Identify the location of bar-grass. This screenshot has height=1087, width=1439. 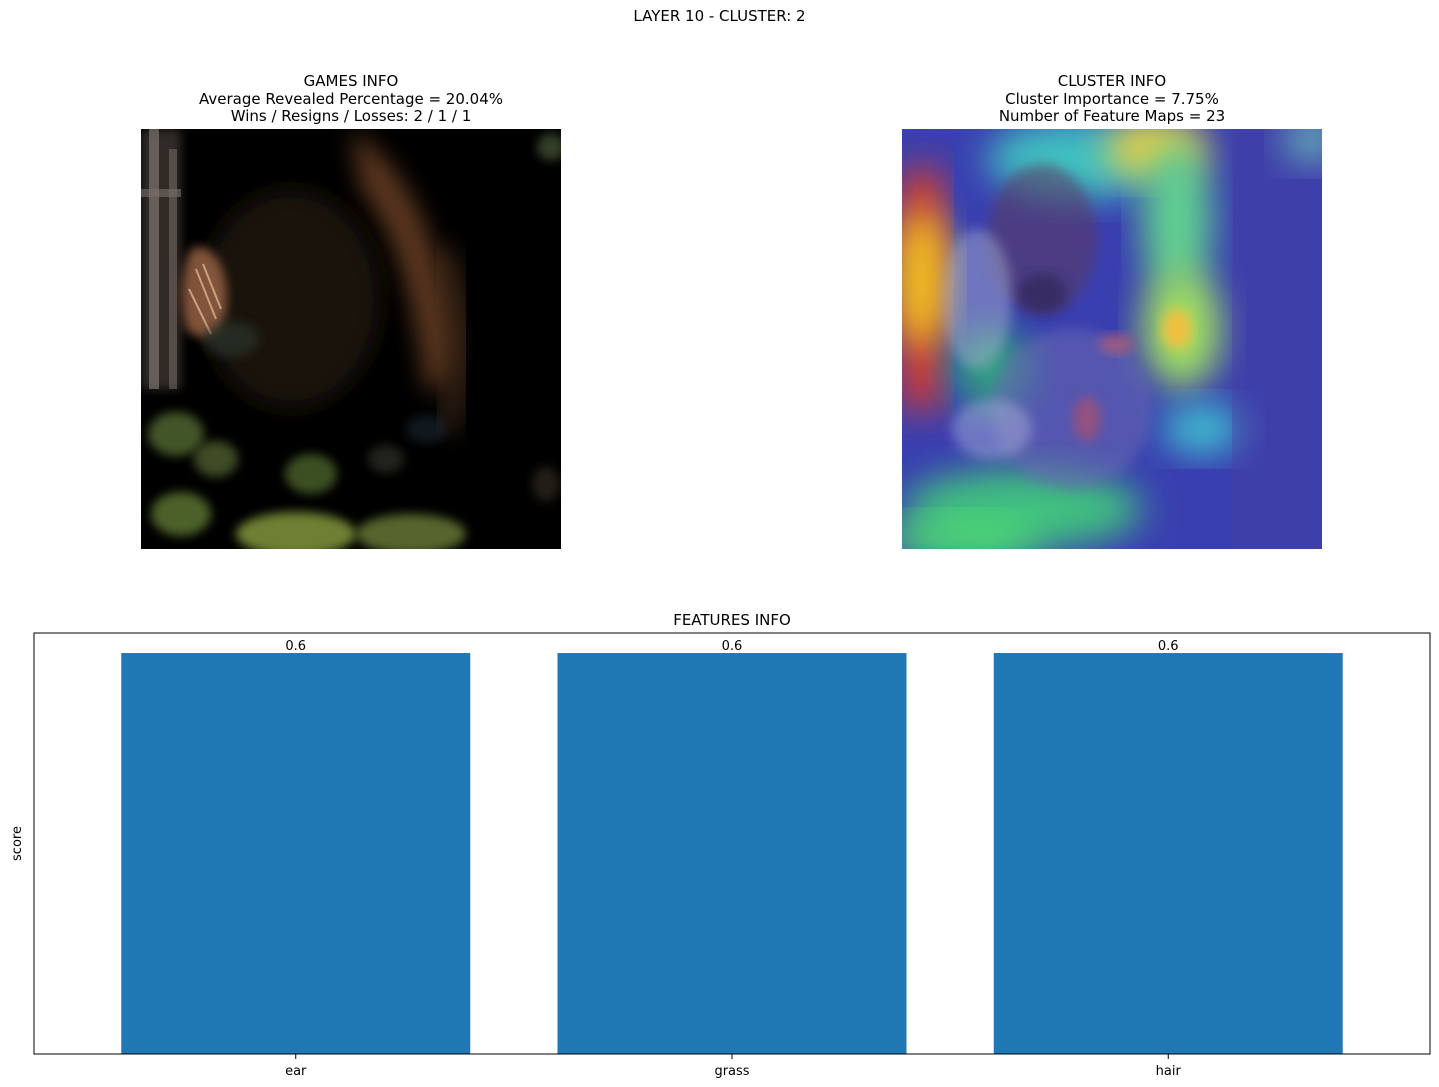
(732, 853).